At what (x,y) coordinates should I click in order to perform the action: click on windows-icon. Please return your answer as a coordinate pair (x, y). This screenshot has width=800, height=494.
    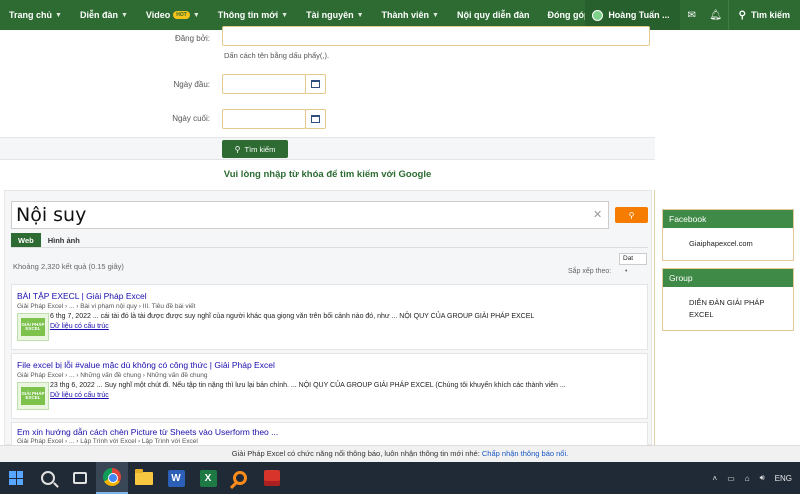
    Looking at the image, I should click on (16, 478).